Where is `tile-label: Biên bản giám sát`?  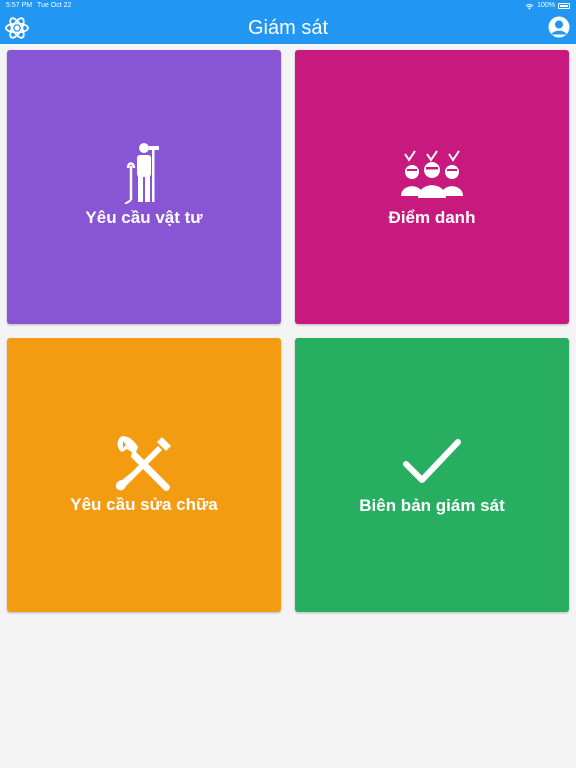 tile-label: Biên bản giám sát is located at coordinates (432, 505).